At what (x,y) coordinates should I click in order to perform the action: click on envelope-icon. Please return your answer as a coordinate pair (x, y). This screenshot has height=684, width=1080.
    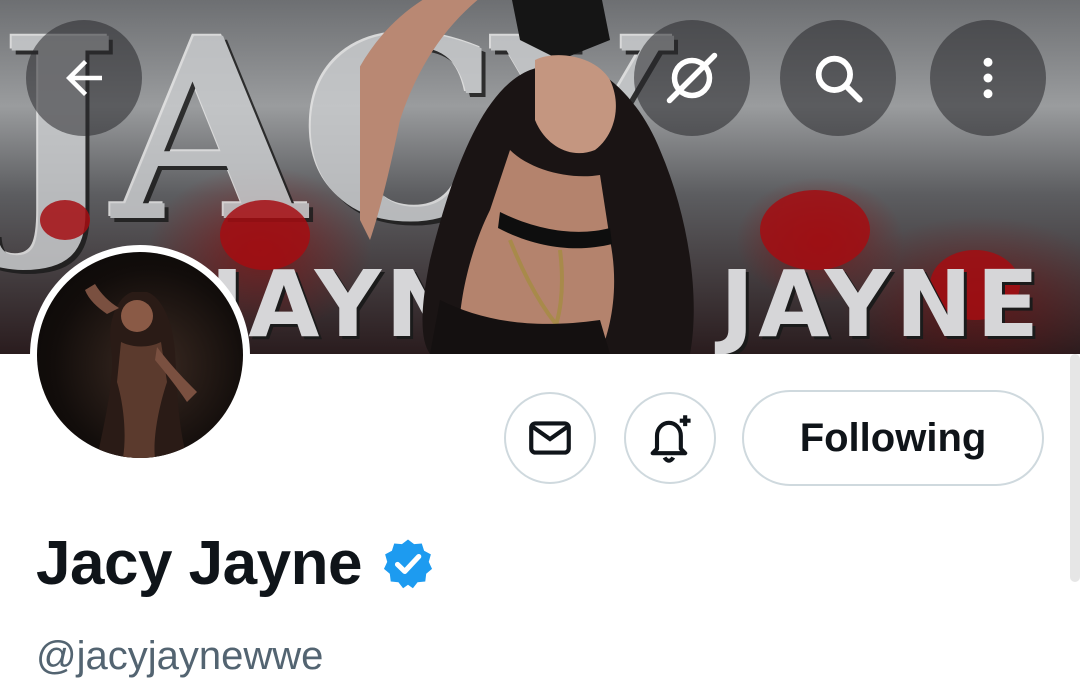
    Looking at the image, I should click on (550, 438).